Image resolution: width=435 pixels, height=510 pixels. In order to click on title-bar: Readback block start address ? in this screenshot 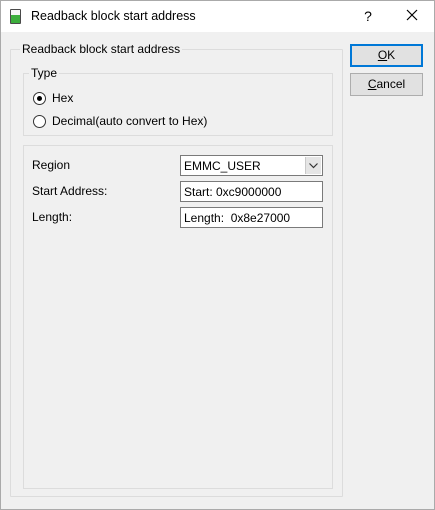, I will do `click(217, 16)`.